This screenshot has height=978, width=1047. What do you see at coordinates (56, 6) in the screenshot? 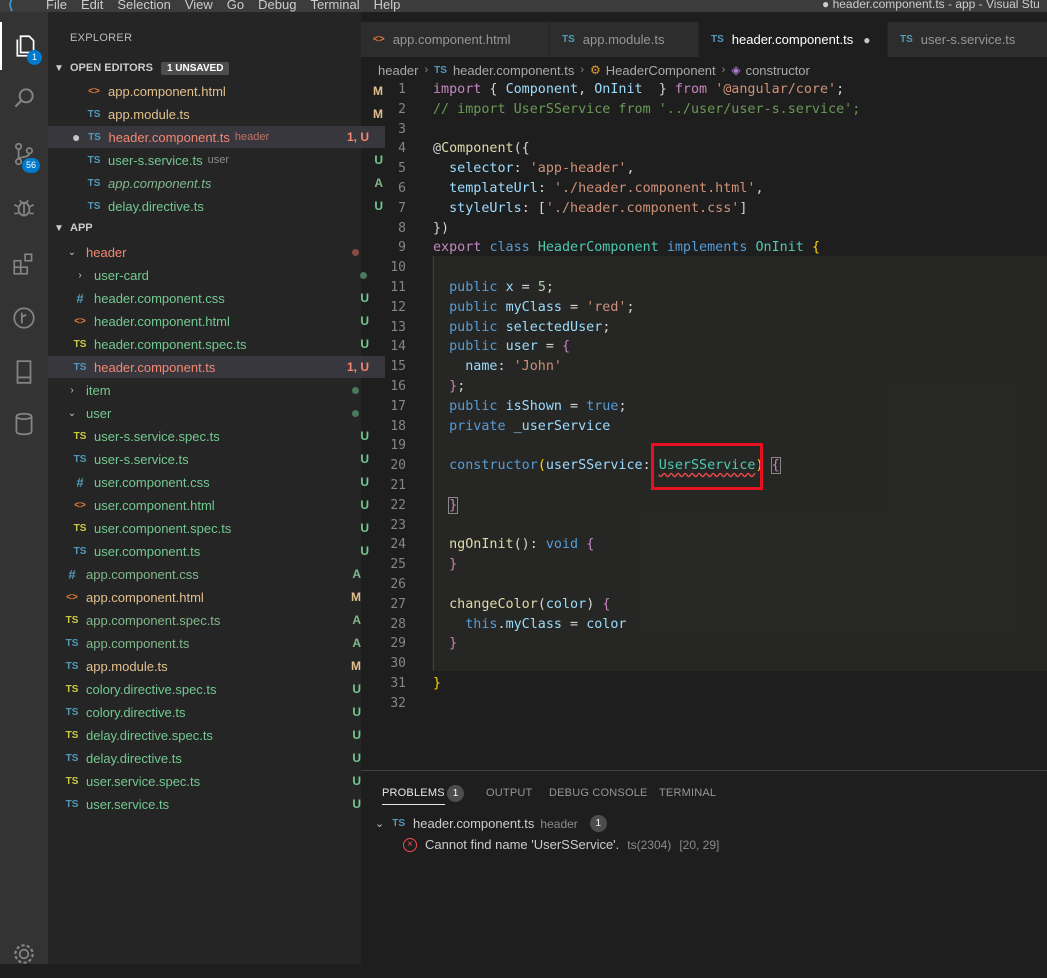
I see `menu-file: File` at bounding box center [56, 6].